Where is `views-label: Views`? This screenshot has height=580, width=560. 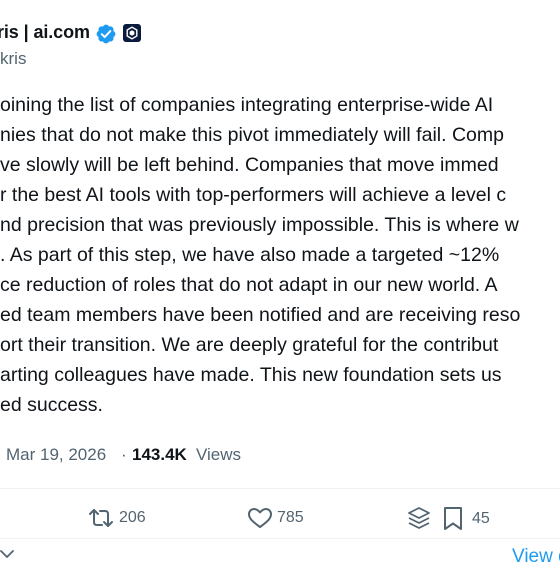 views-label: Views is located at coordinates (219, 454).